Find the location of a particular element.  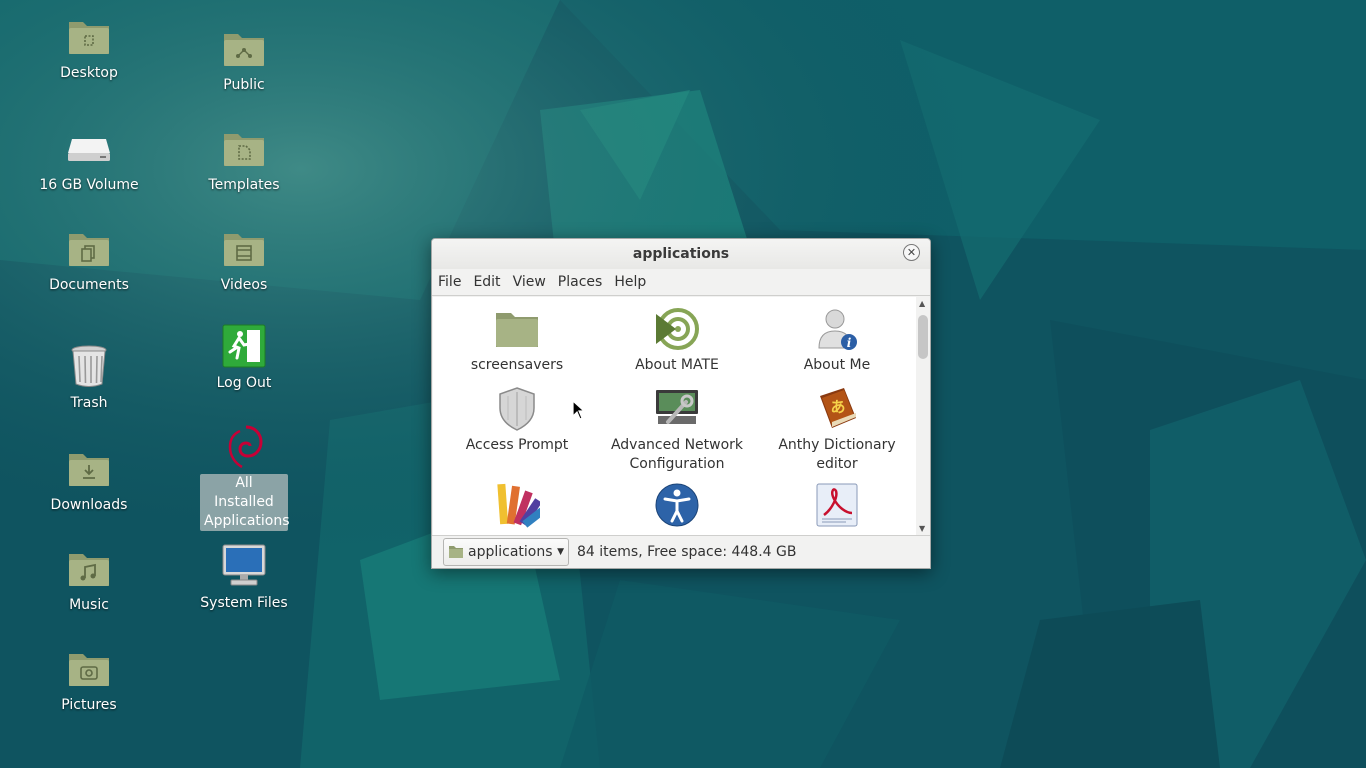

file-item-advanced-network-configuration: Advanced Network Configuration is located at coordinates (677, 429).